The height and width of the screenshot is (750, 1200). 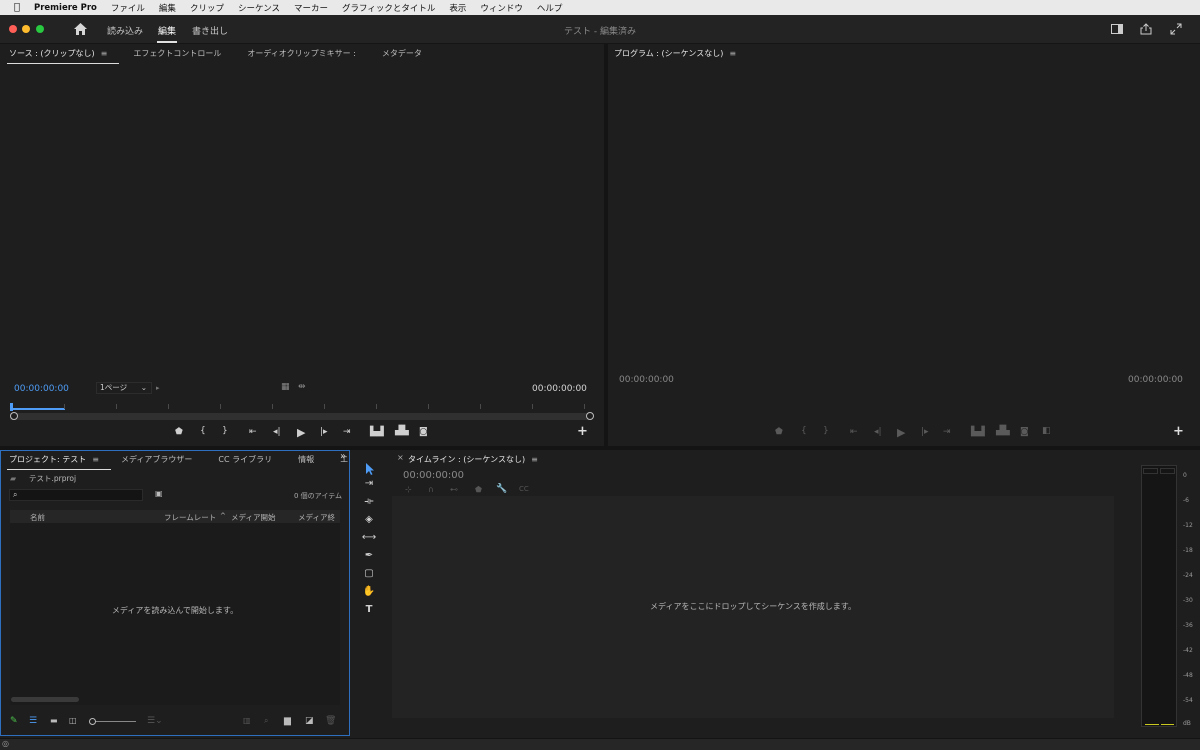 I want to click on menu-window: ウィンドウ, so click(x=501, y=8).